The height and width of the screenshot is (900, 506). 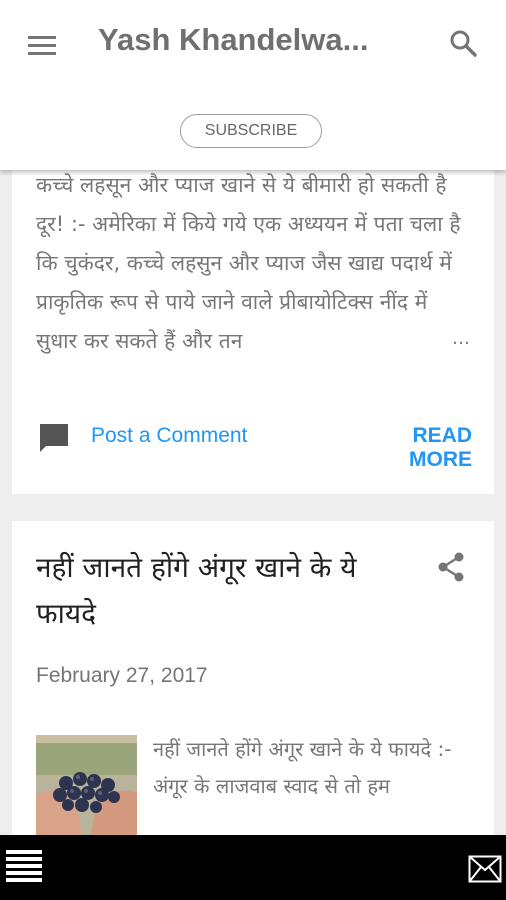 I want to click on post-date: February 27, 2017, so click(x=122, y=675).